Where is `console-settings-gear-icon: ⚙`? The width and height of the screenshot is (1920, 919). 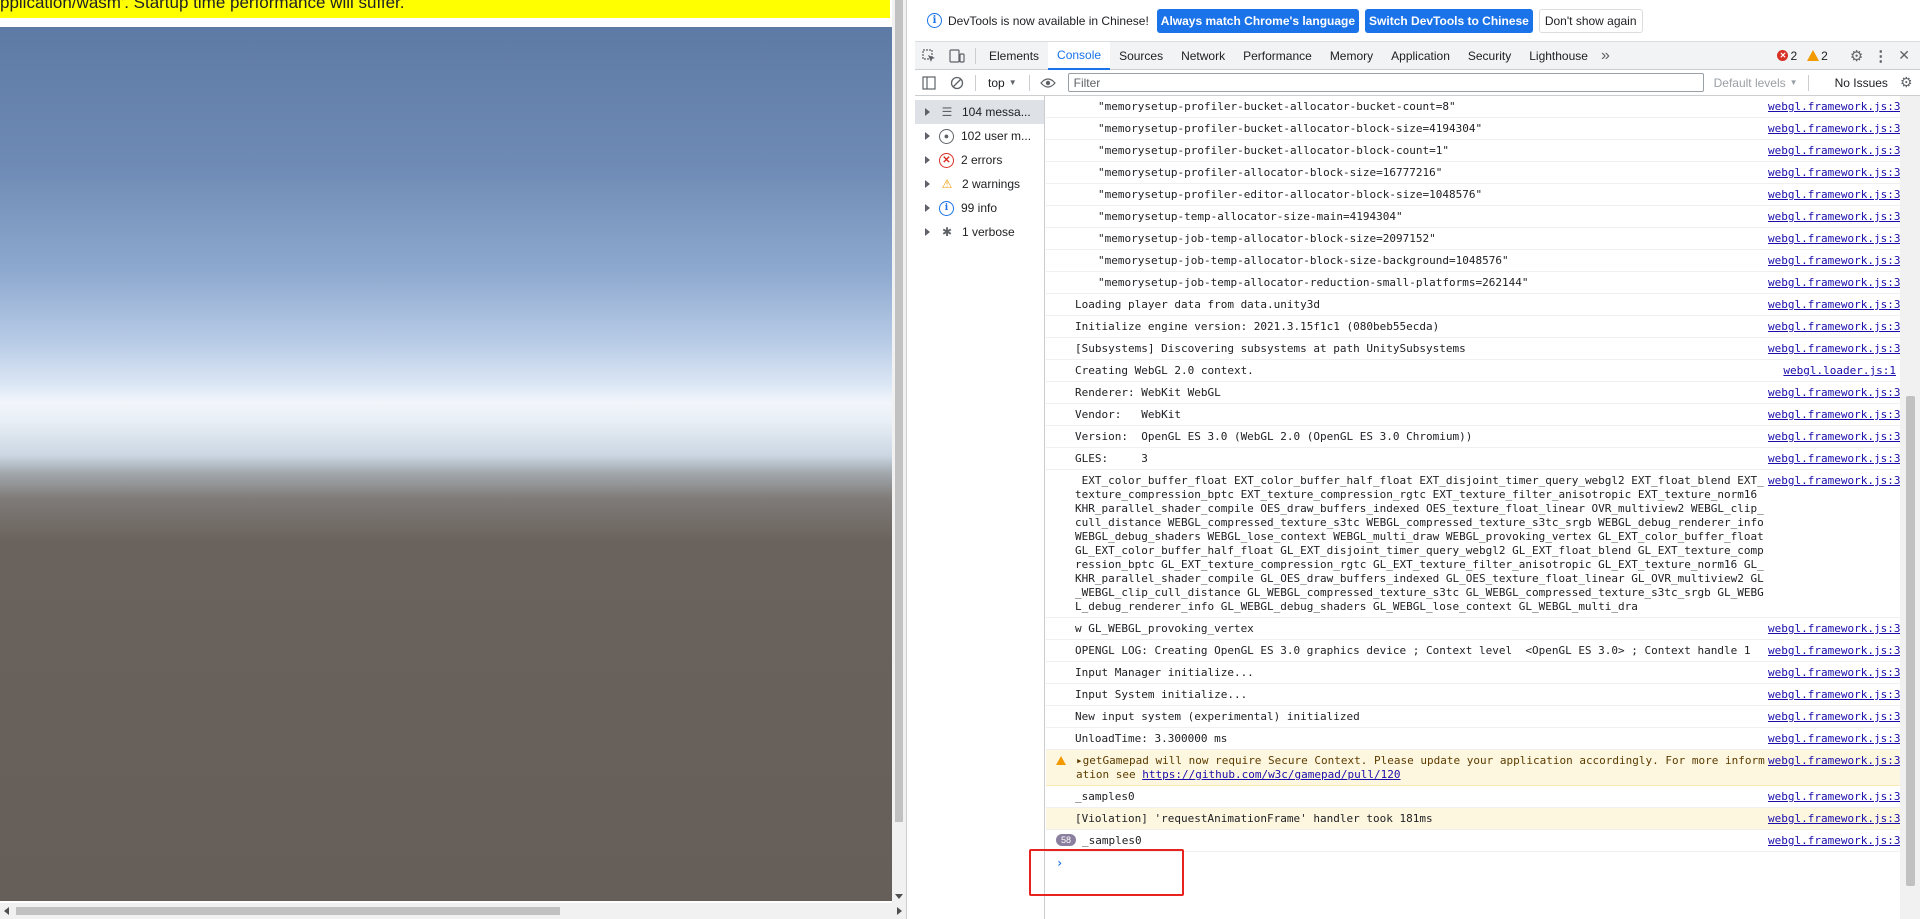 console-settings-gear-icon: ⚙ is located at coordinates (1906, 82).